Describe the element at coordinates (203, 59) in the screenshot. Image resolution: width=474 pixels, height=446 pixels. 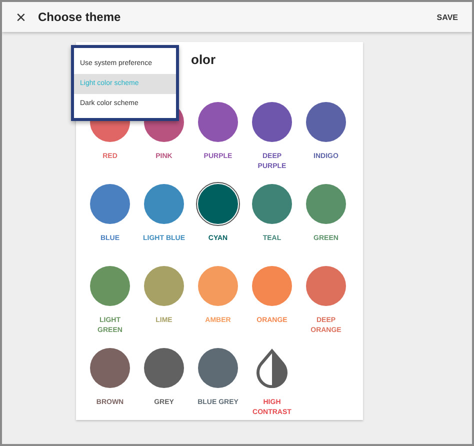
I see `card-title: olor` at that location.